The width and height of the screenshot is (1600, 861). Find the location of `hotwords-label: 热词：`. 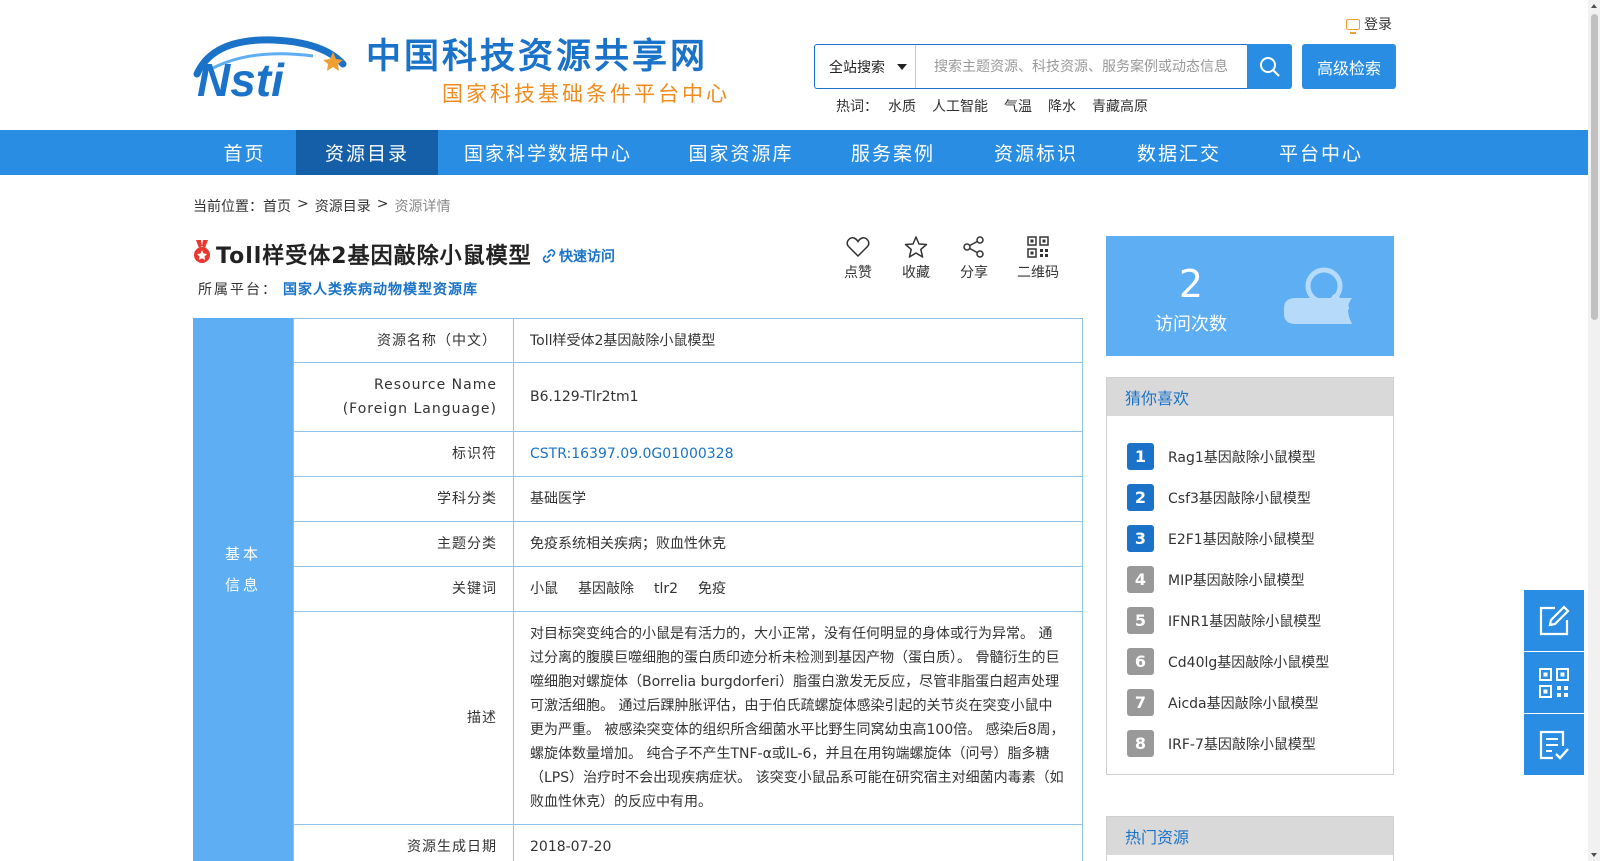

hotwords-label: 热词： is located at coordinates (857, 107).